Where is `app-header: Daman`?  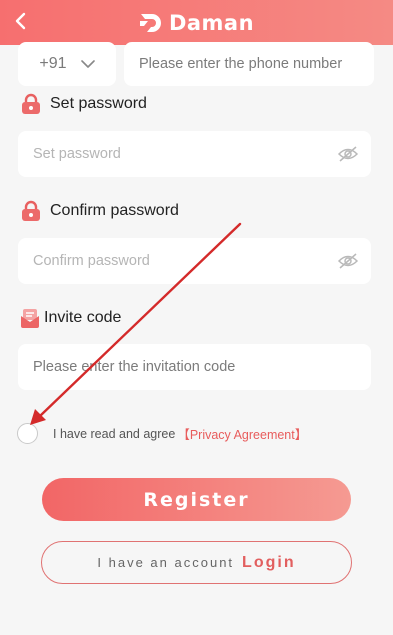 app-header: Daman is located at coordinates (196, 22).